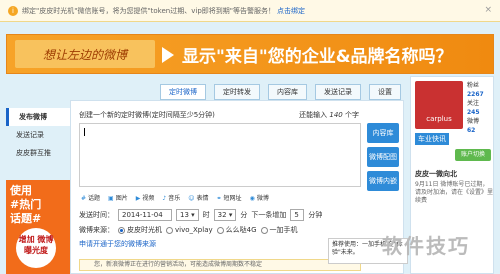 The image size is (500, 274). What do you see at coordinates (36, 248) in the screenshot?
I see `promo-bubble: 增加 微博 曝光度` at bounding box center [36, 248].